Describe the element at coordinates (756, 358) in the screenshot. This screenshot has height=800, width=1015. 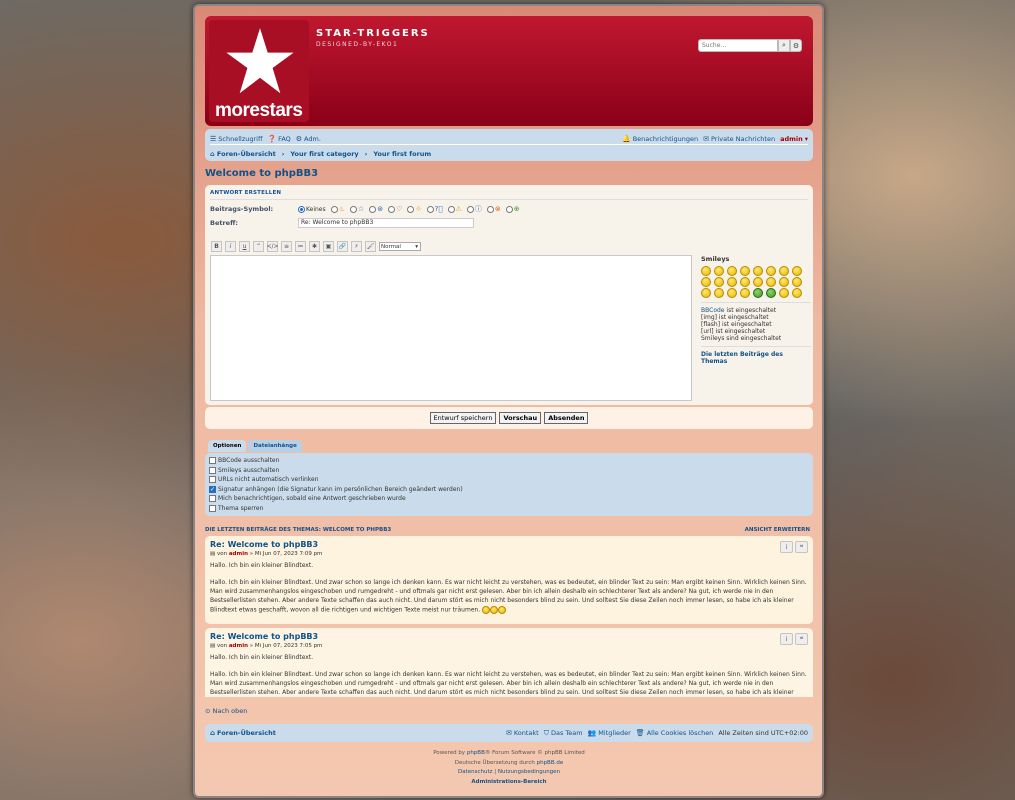
I see `last-posts-link: Die letzten Beiträge des Themas` at that location.